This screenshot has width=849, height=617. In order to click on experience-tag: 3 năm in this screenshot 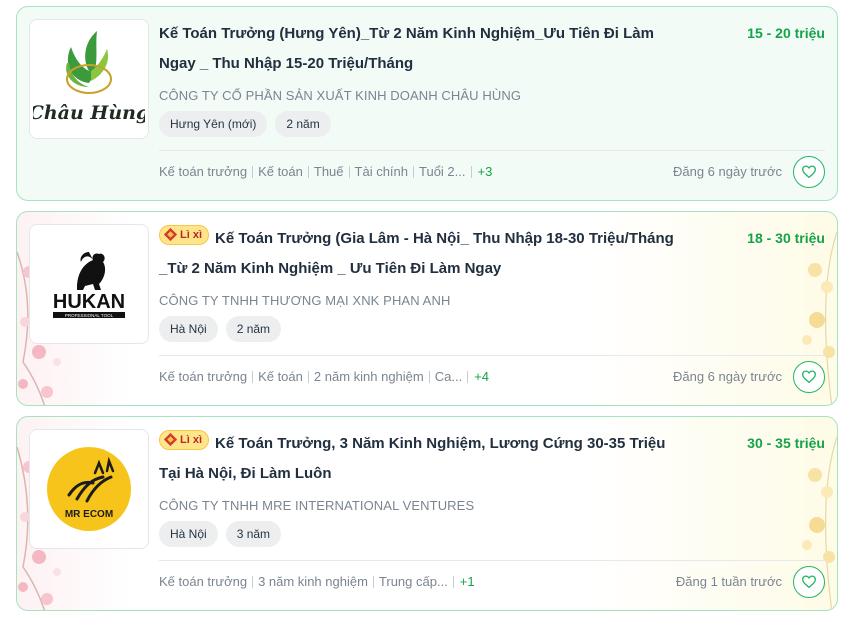, I will do `click(253, 534)`.